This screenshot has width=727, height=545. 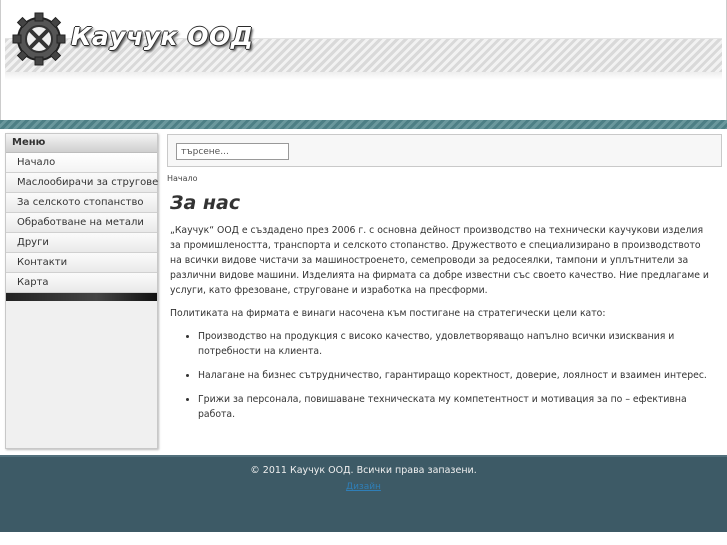 What do you see at coordinates (81, 283) in the screenshot?
I see `sidebar-item-map: Карта` at bounding box center [81, 283].